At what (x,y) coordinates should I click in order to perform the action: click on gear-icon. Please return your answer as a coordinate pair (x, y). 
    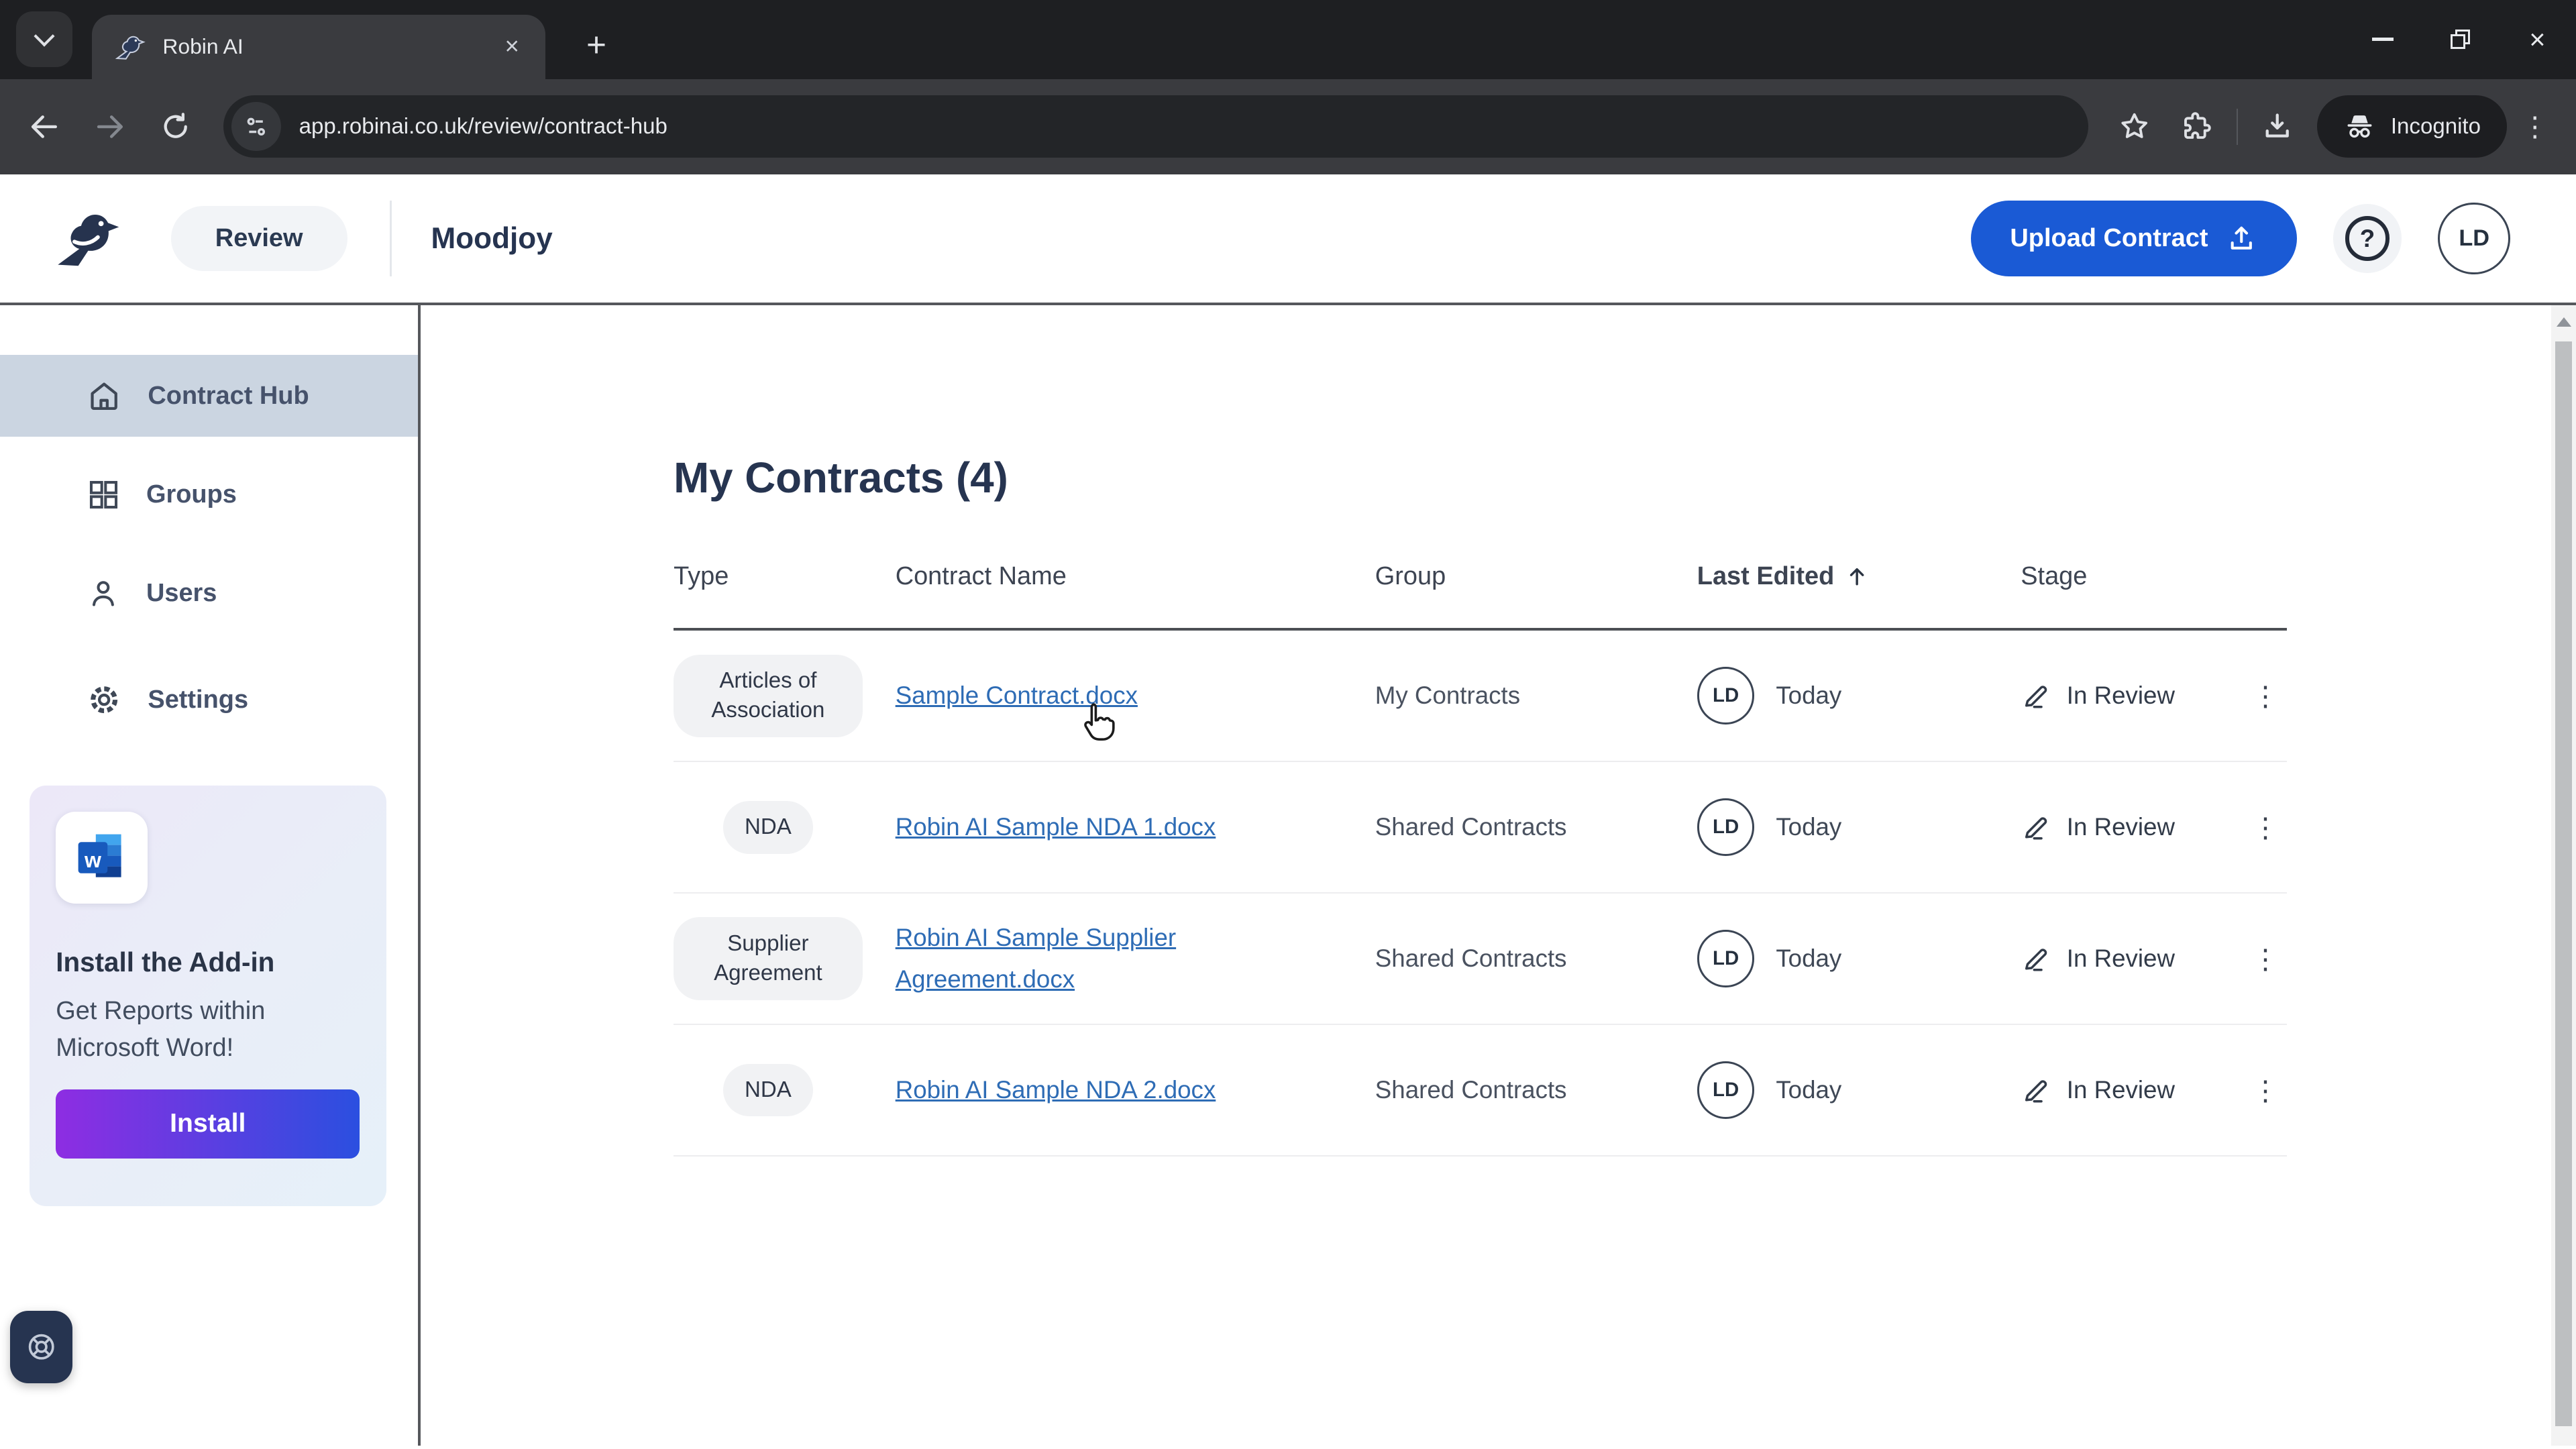
    Looking at the image, I should click on (104, 699).